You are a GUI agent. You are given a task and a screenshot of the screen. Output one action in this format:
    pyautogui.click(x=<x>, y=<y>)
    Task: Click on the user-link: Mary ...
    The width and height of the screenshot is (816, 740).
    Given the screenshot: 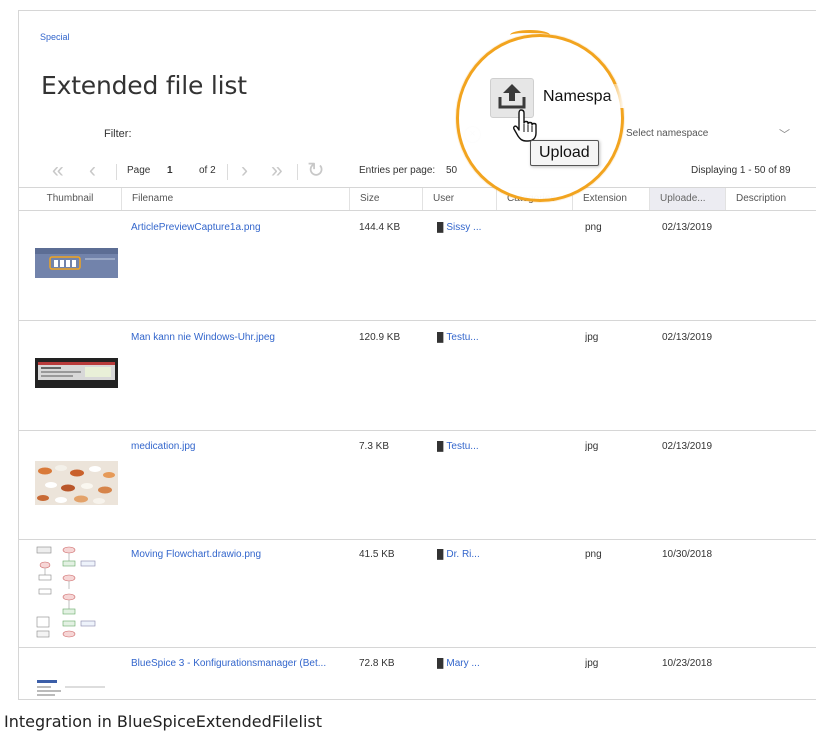 What is the action you would take?
    pyautogui.click(x=462, y=663)
    